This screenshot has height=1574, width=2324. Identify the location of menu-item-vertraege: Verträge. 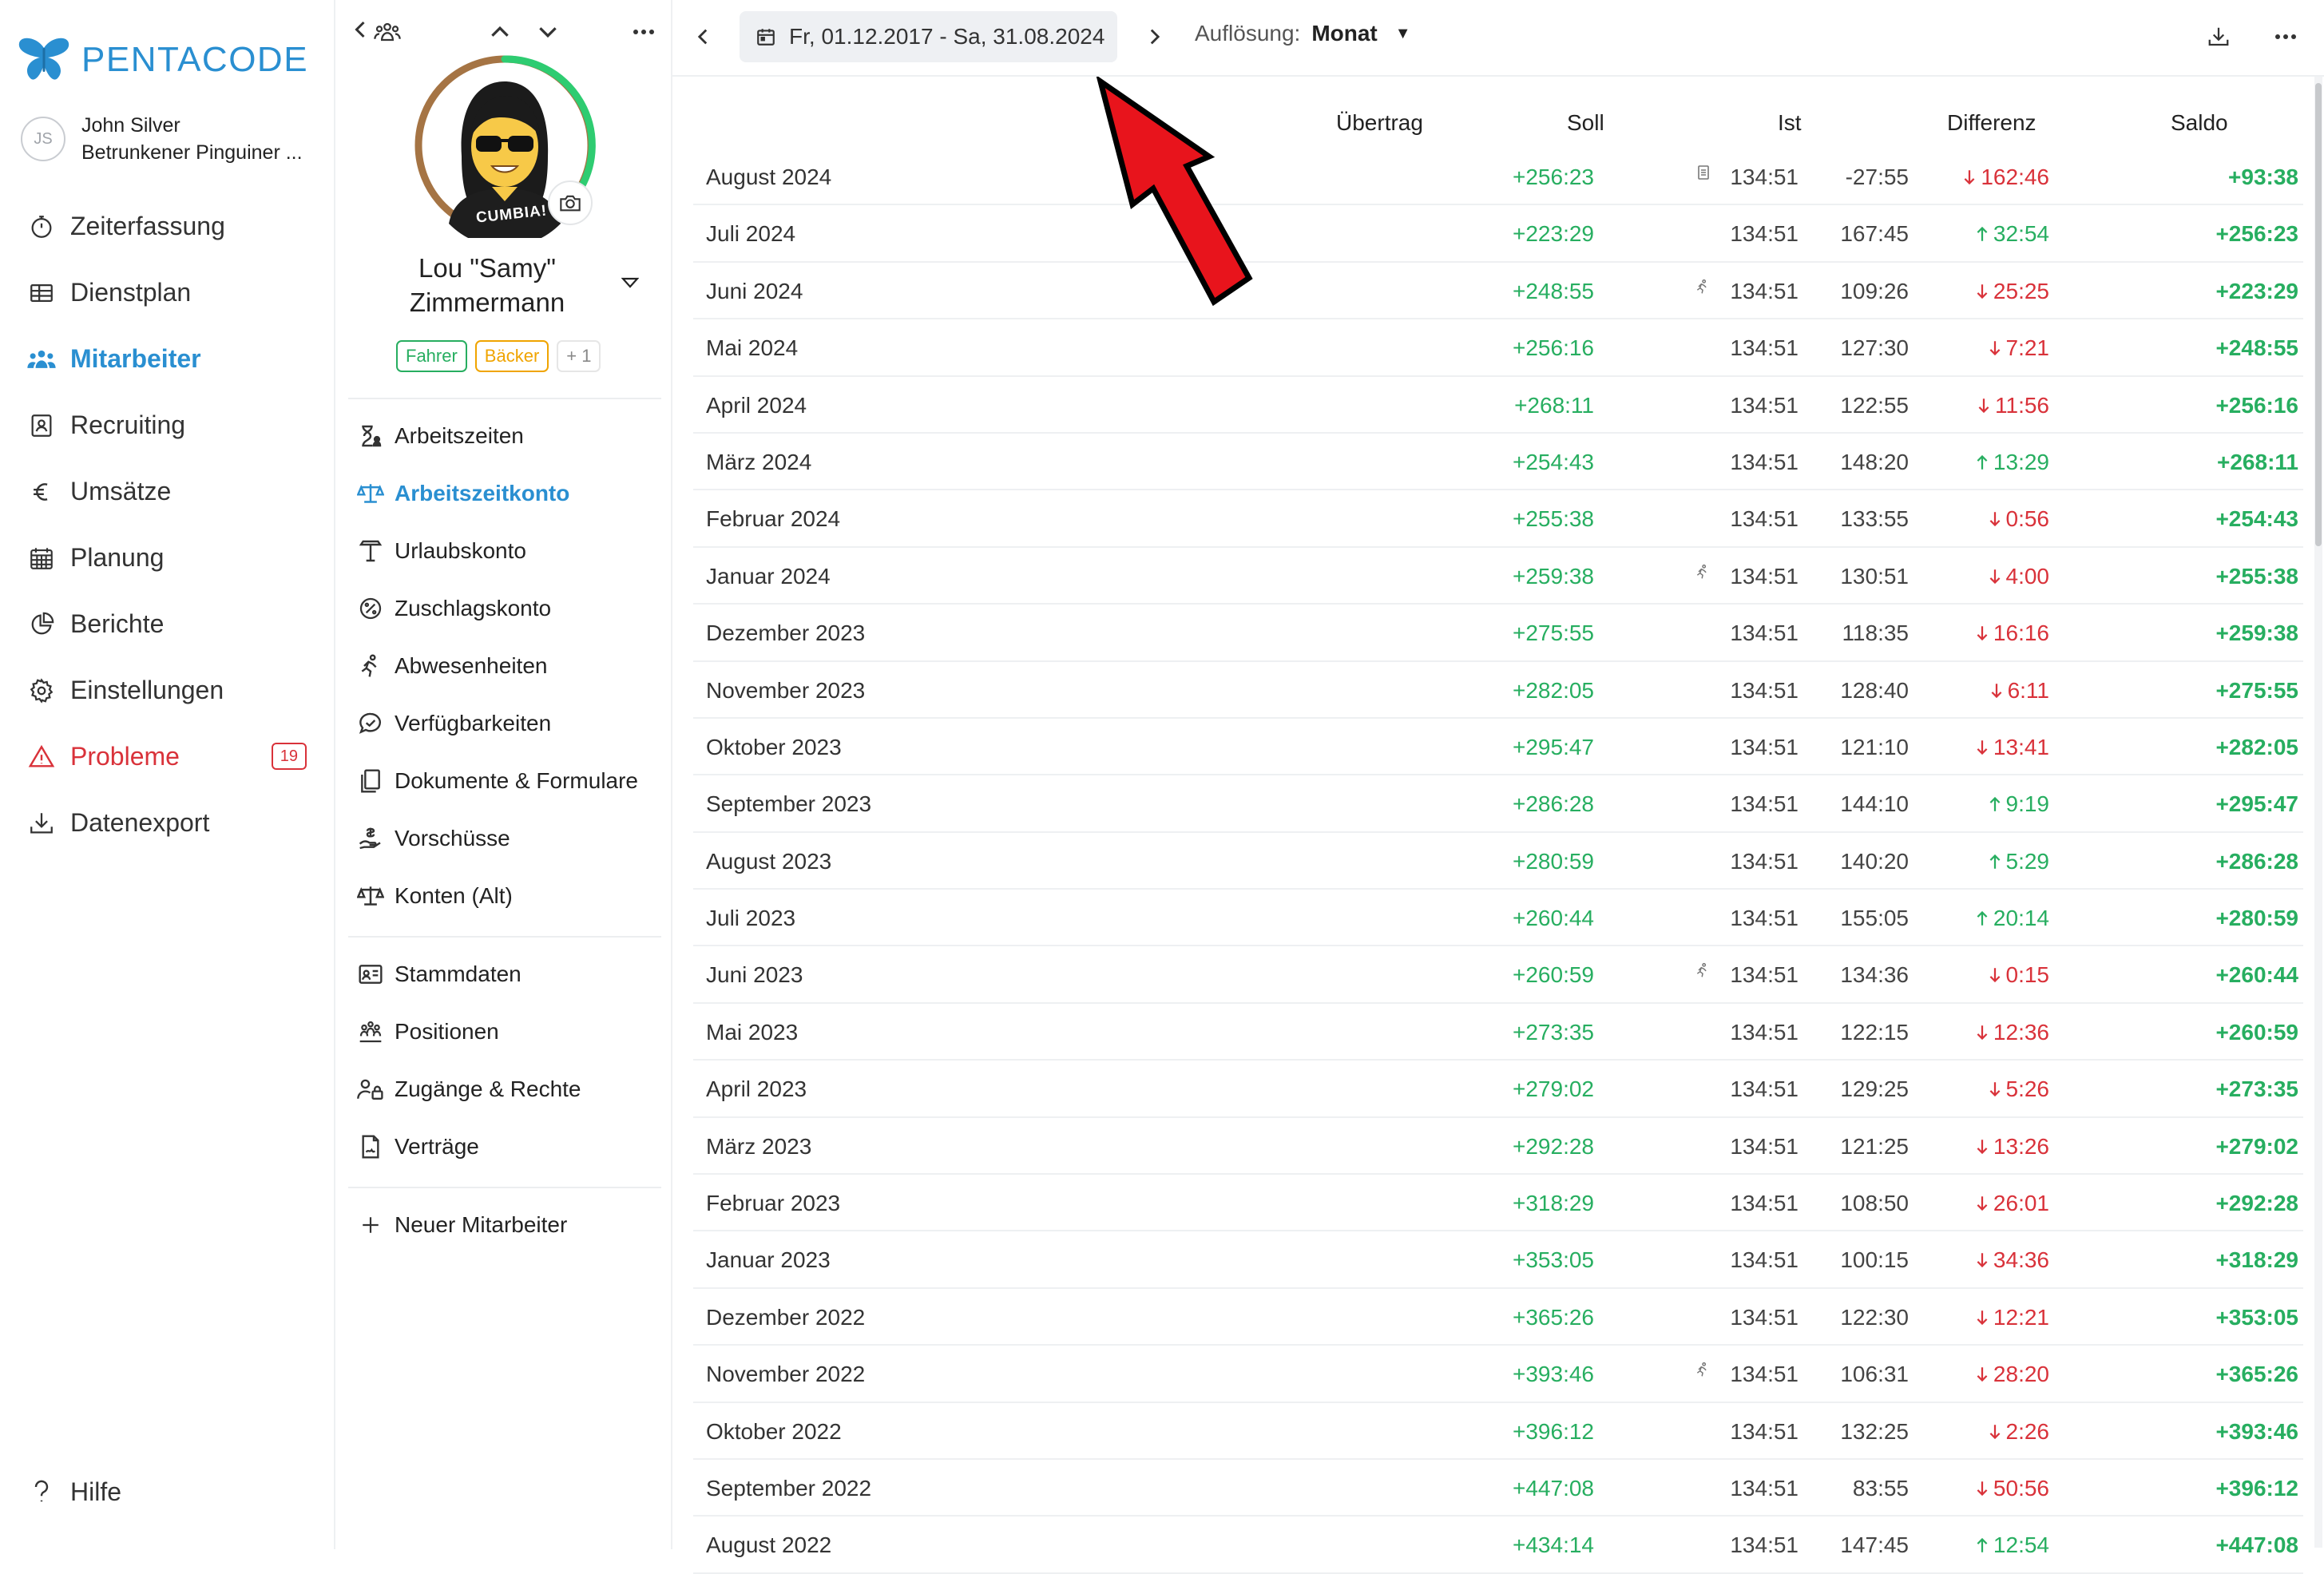
(505, 1147).